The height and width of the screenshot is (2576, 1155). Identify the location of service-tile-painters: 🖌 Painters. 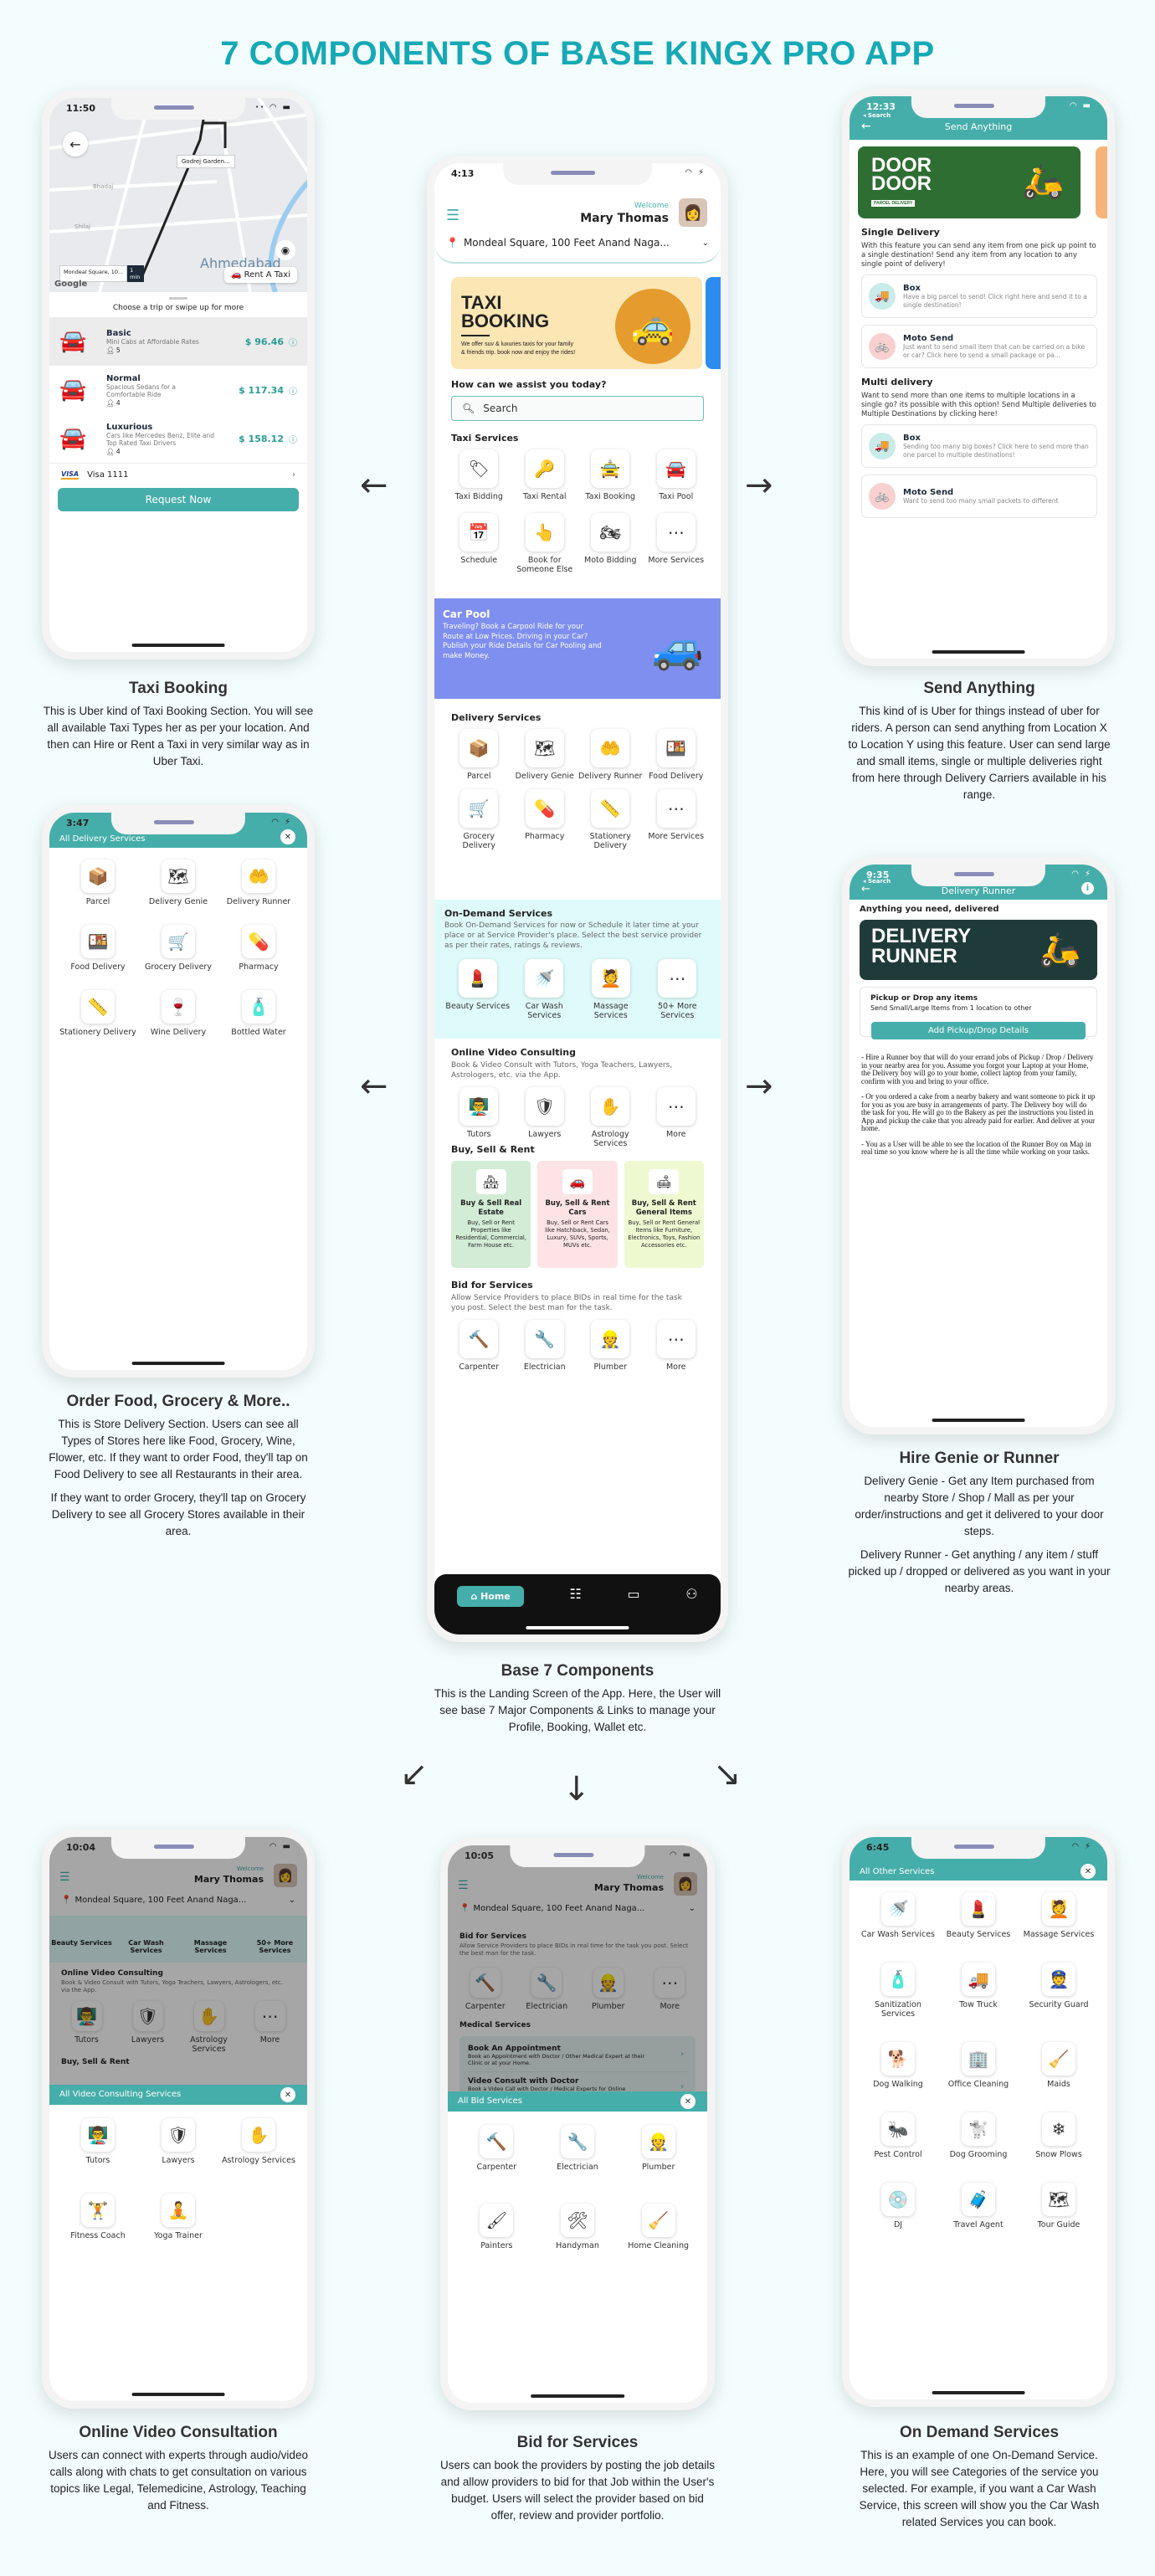
(496, 2227).